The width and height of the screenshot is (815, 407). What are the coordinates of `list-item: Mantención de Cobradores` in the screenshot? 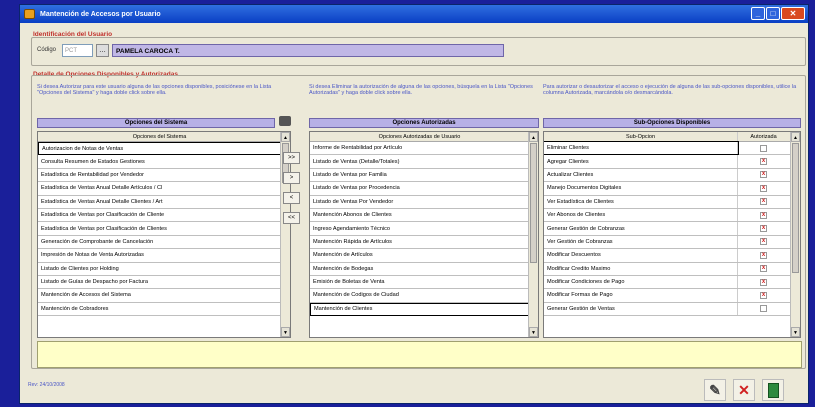 It's located at (159, 310).